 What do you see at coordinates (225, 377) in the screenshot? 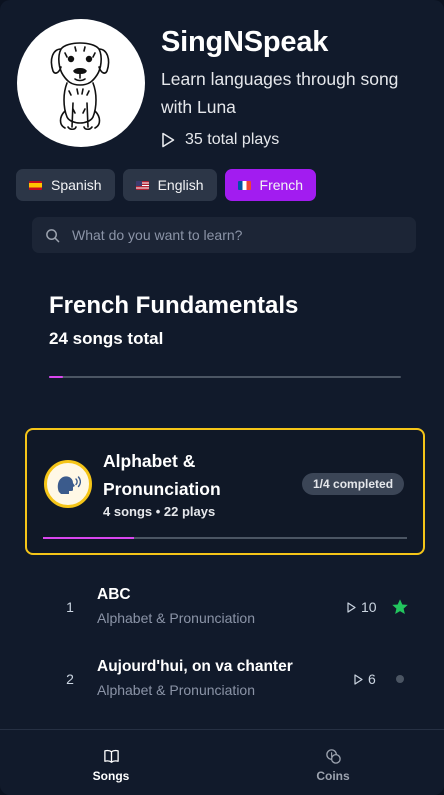
I see `course-progress-bar` at bounding box center [225, 377].